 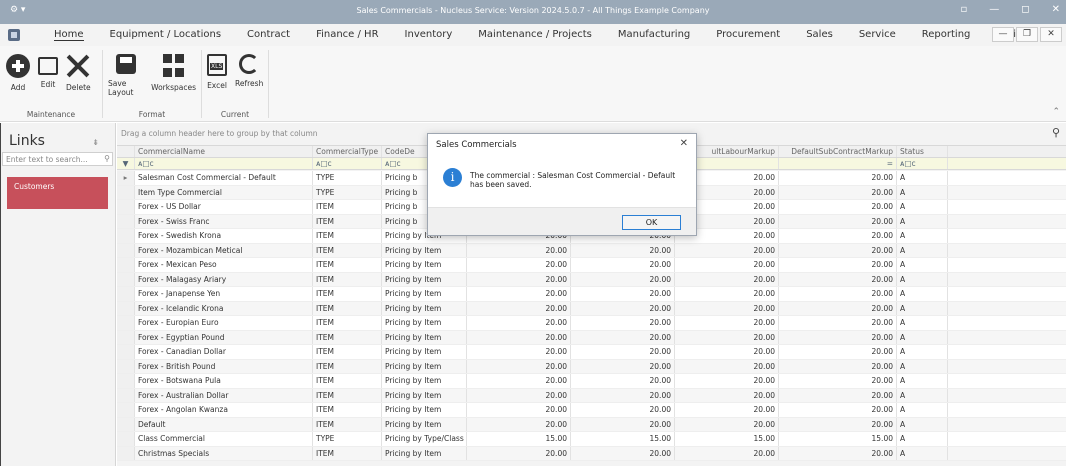 I want to click on search-icon: ⚲, so click(x=107, y=158).